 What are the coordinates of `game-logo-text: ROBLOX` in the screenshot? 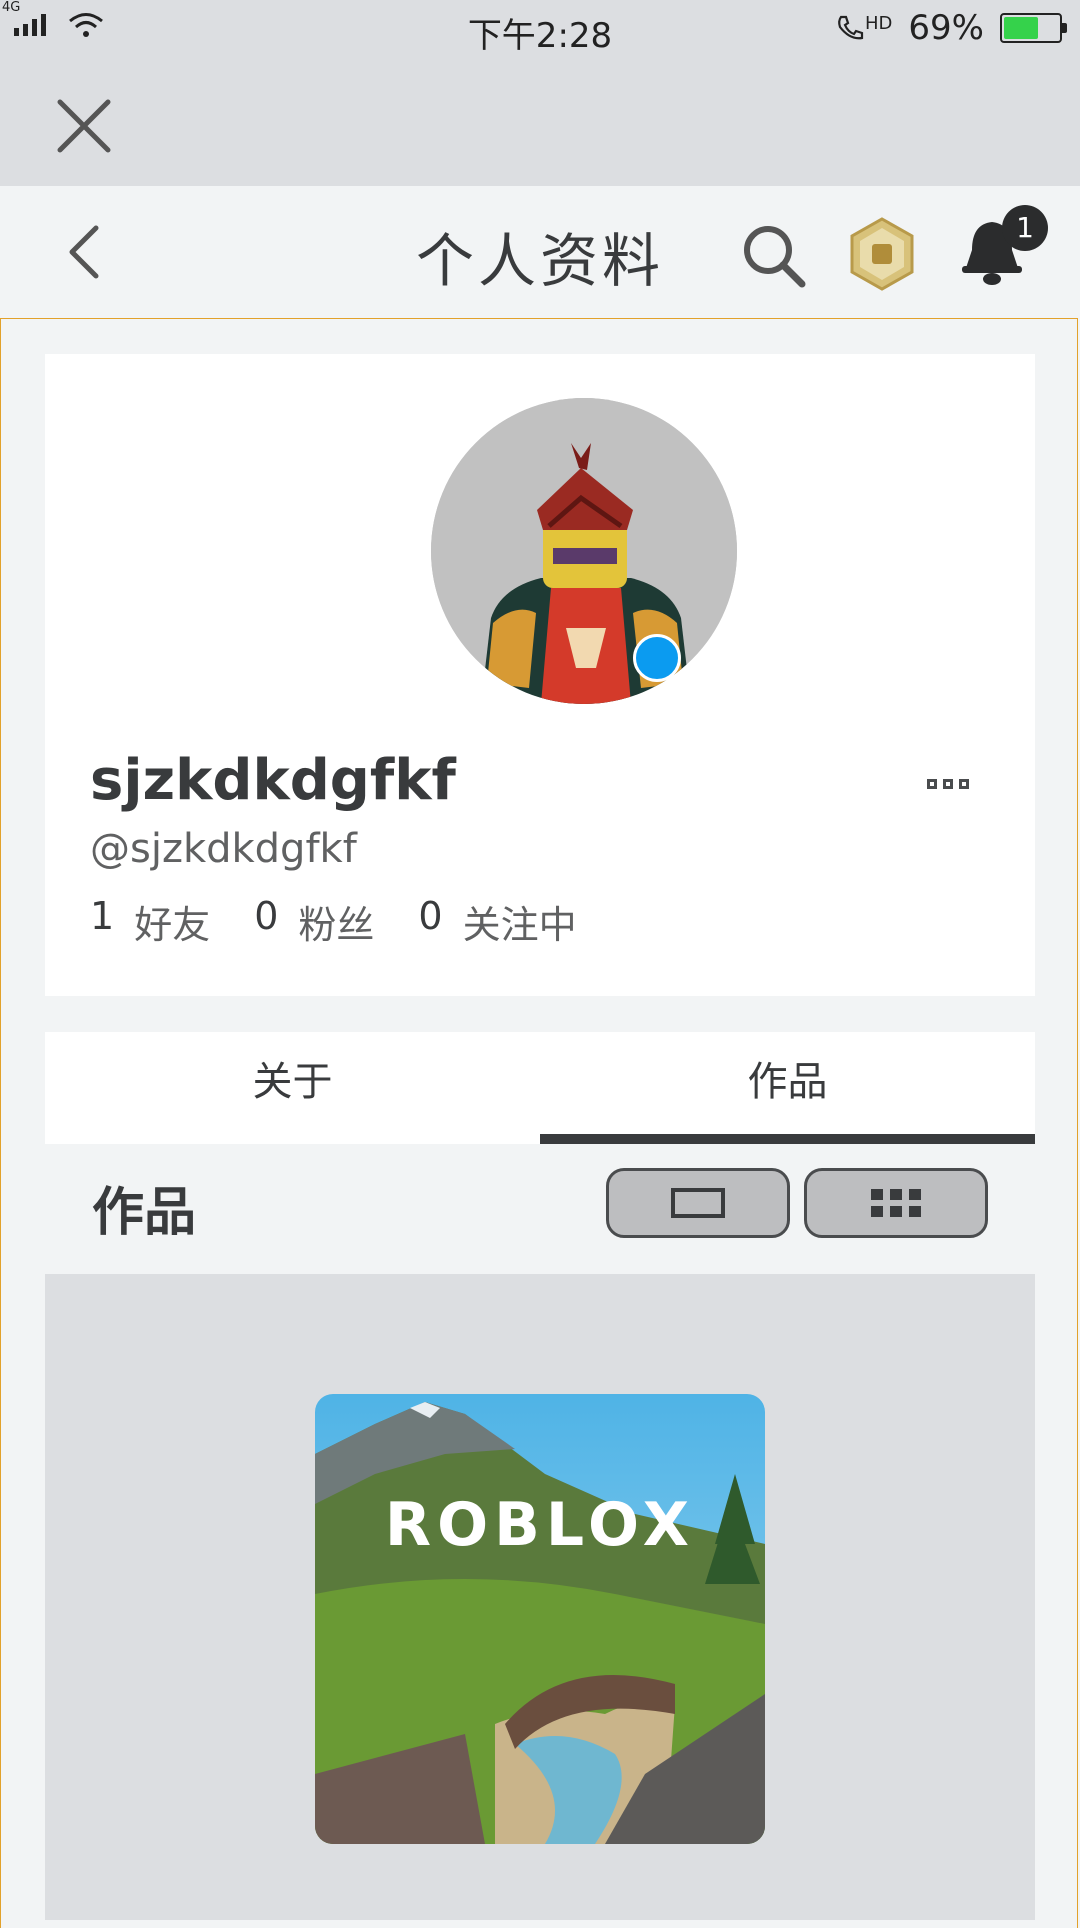 It's located at (540, 1525).